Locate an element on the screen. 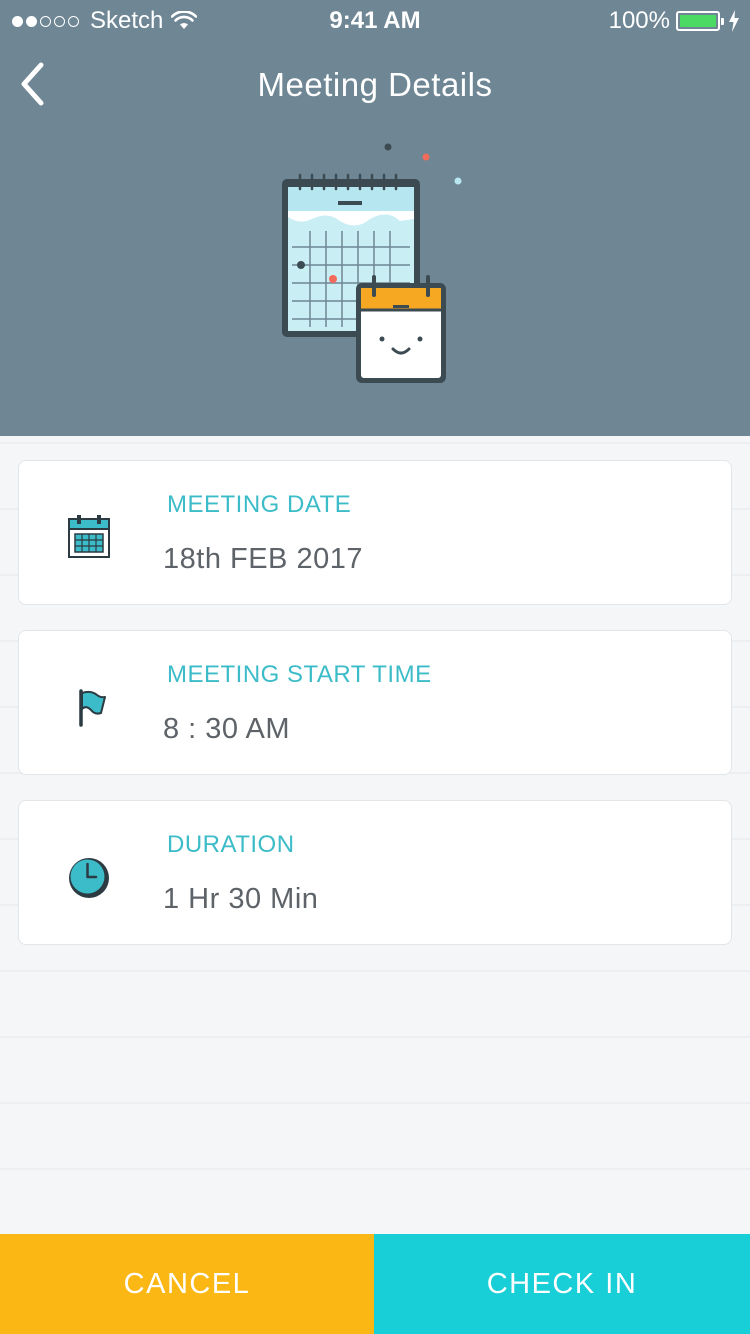 Image resolution: width=750 pixels, height=1334 pixels. battery-percentage: 100% is located at coordinates (639, 20).